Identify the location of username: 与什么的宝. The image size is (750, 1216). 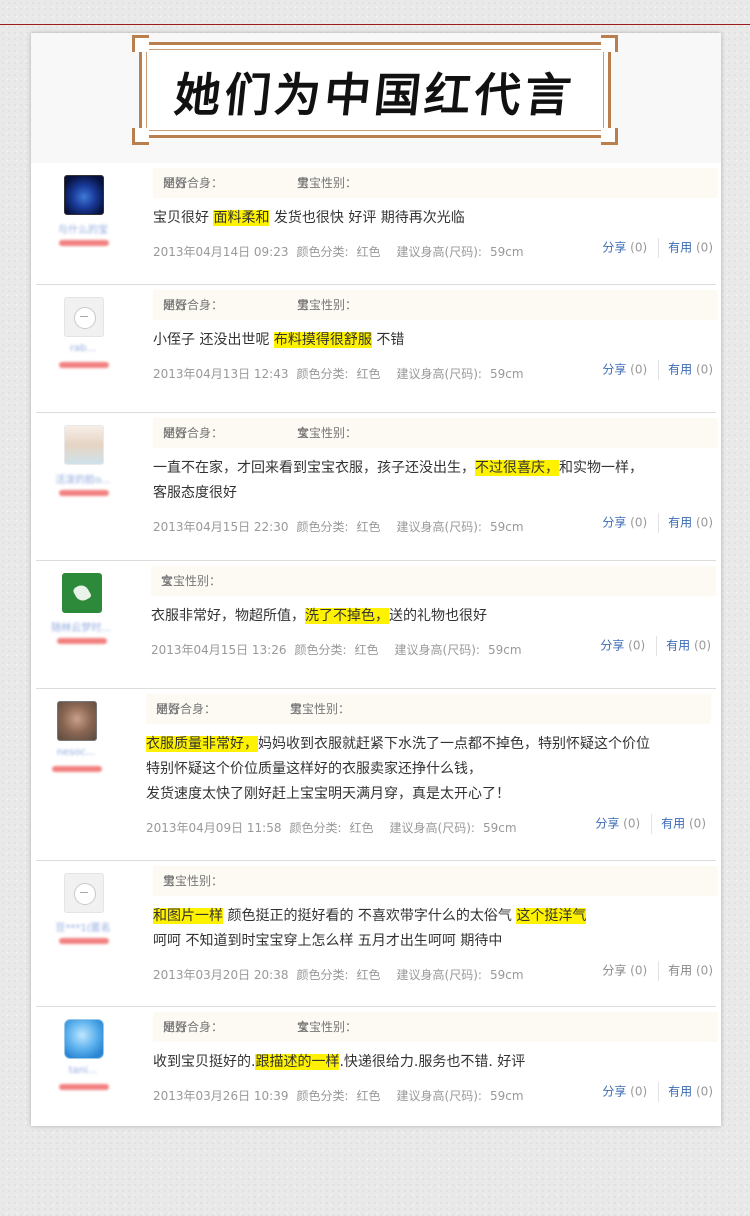
(83, 228).